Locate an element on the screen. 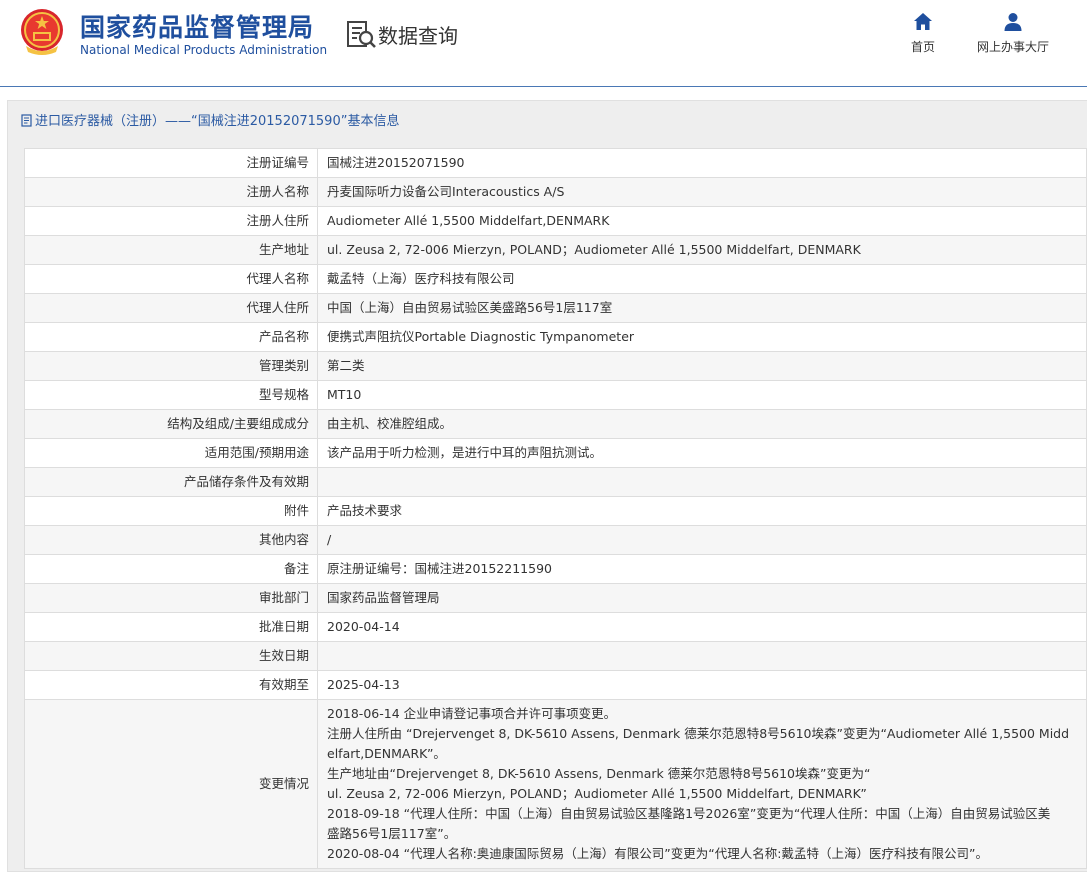  field-label: 审批部门 is located at coordinates (171, 598).